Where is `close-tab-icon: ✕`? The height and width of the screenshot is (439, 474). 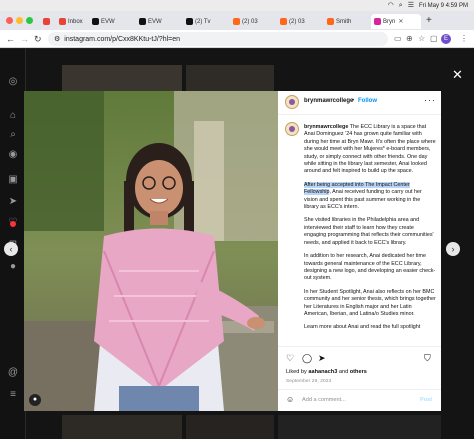
close-tab-icon: ✕ is located at coordinates (400, 21).